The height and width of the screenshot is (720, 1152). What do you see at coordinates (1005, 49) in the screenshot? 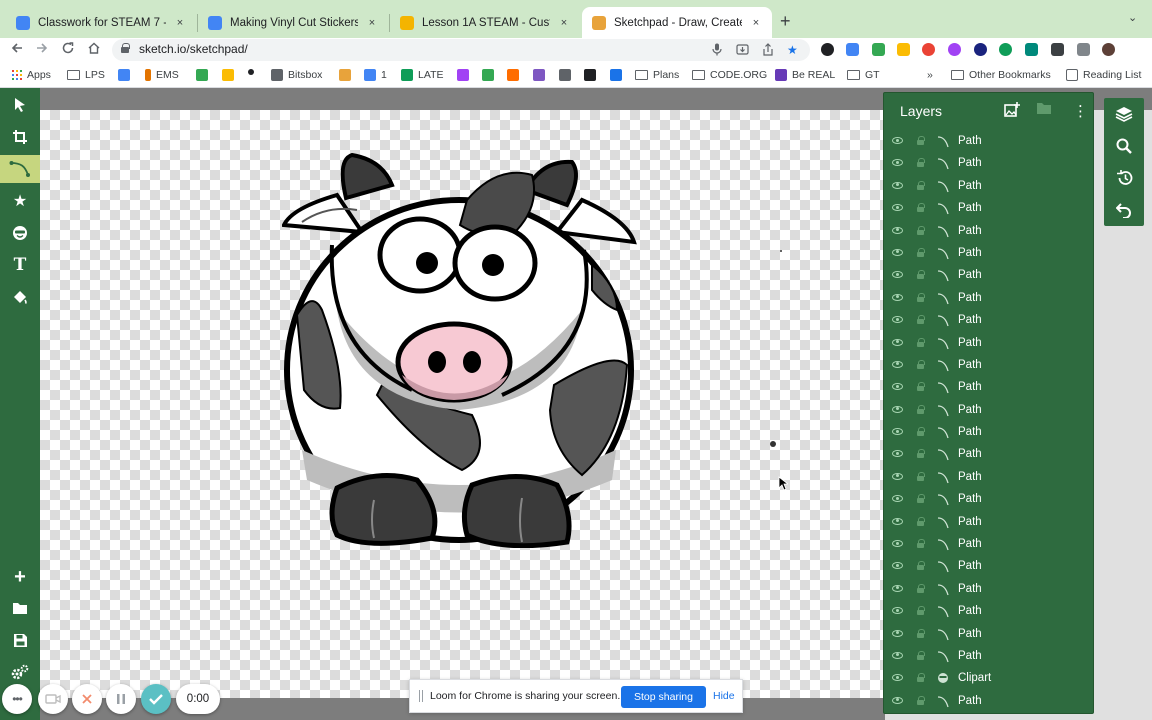
I see `extension-g-icon` at bounding box center [1005, 49].